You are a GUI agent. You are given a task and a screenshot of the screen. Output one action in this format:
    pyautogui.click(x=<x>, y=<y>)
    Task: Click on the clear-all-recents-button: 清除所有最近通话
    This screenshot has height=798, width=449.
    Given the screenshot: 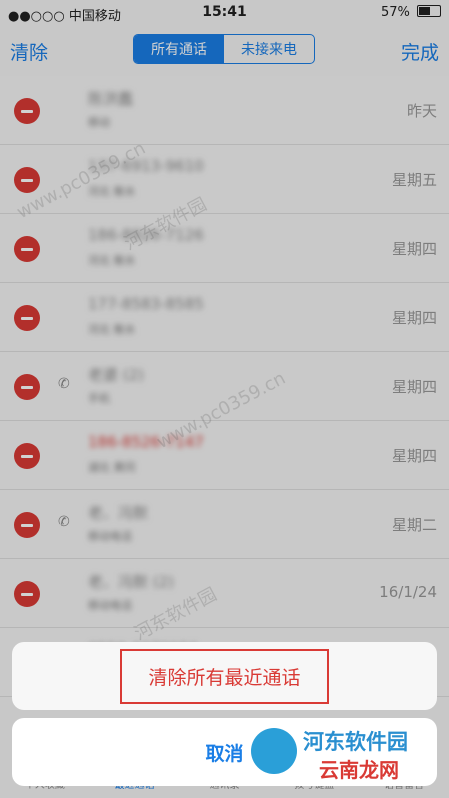 What is the action you would take?
    pyautogui.click(x=224, y=676)
    